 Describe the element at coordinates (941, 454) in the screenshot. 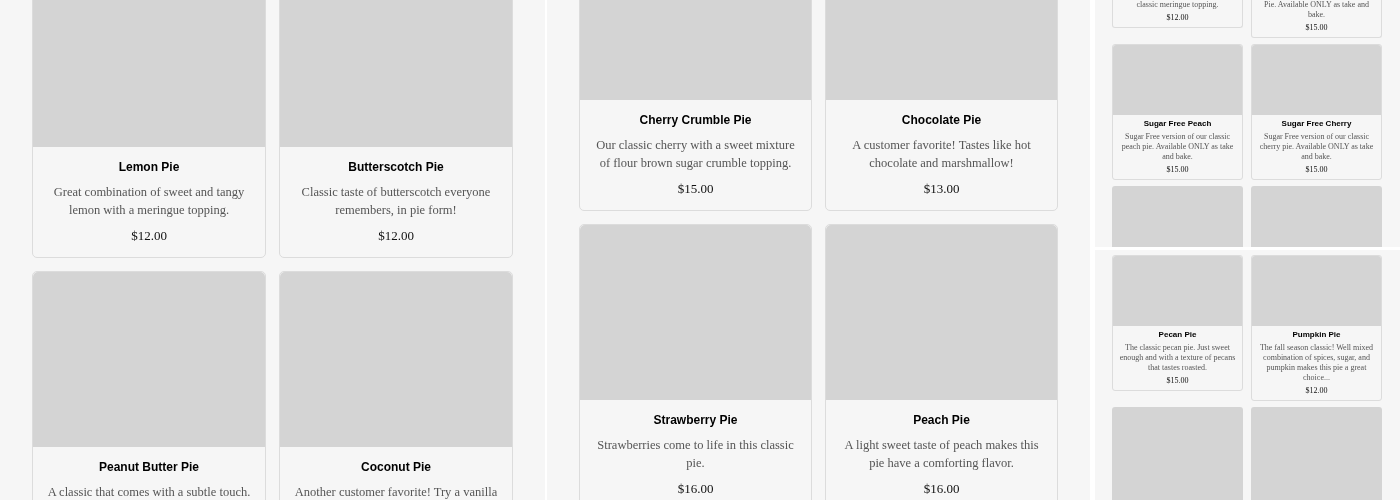

I see `product-description: A light sweet taste of peach makes this pie have a comforting flavor.` at that location.